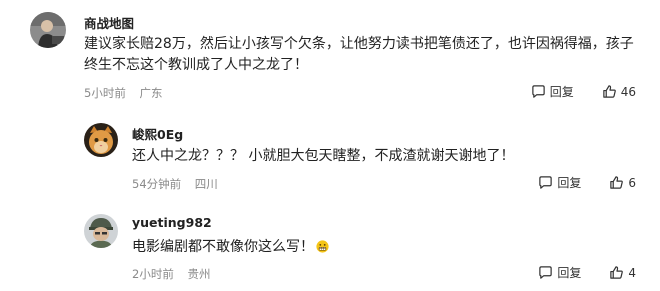 The height and width of the screenshot is (291, 660). I want to click on like-button: 4, so click(622, 272).